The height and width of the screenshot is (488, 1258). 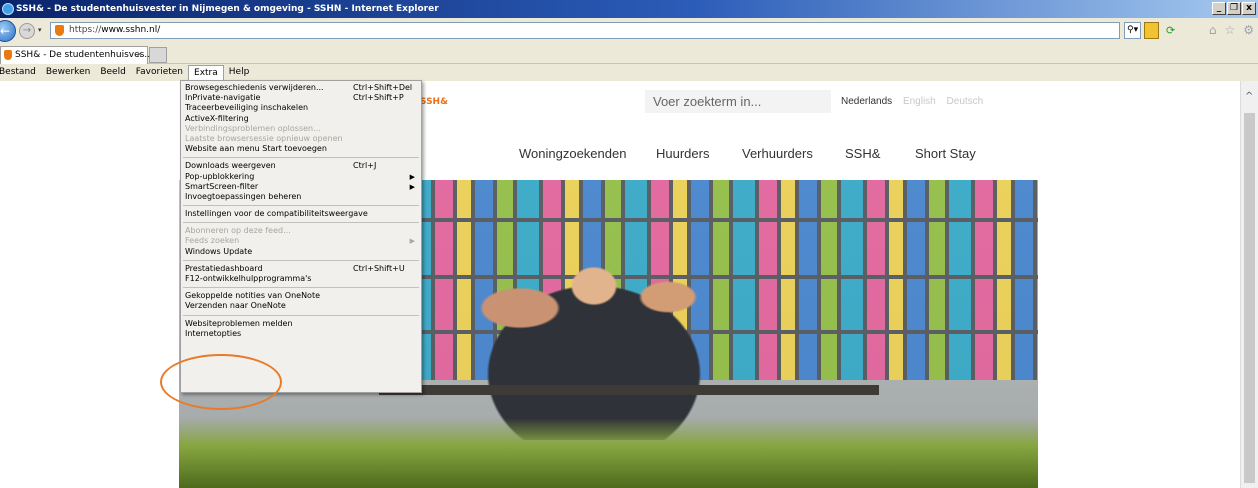 I want to click on new-tab-button, so click(x=158, y=55).